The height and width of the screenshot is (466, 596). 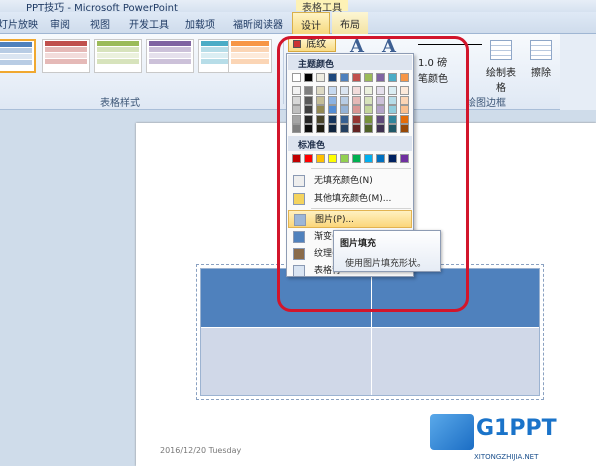 What do you see at coordinates (541, 50) in the screenshot?
I see `eraser-icon` at bounding box center [541, 50].